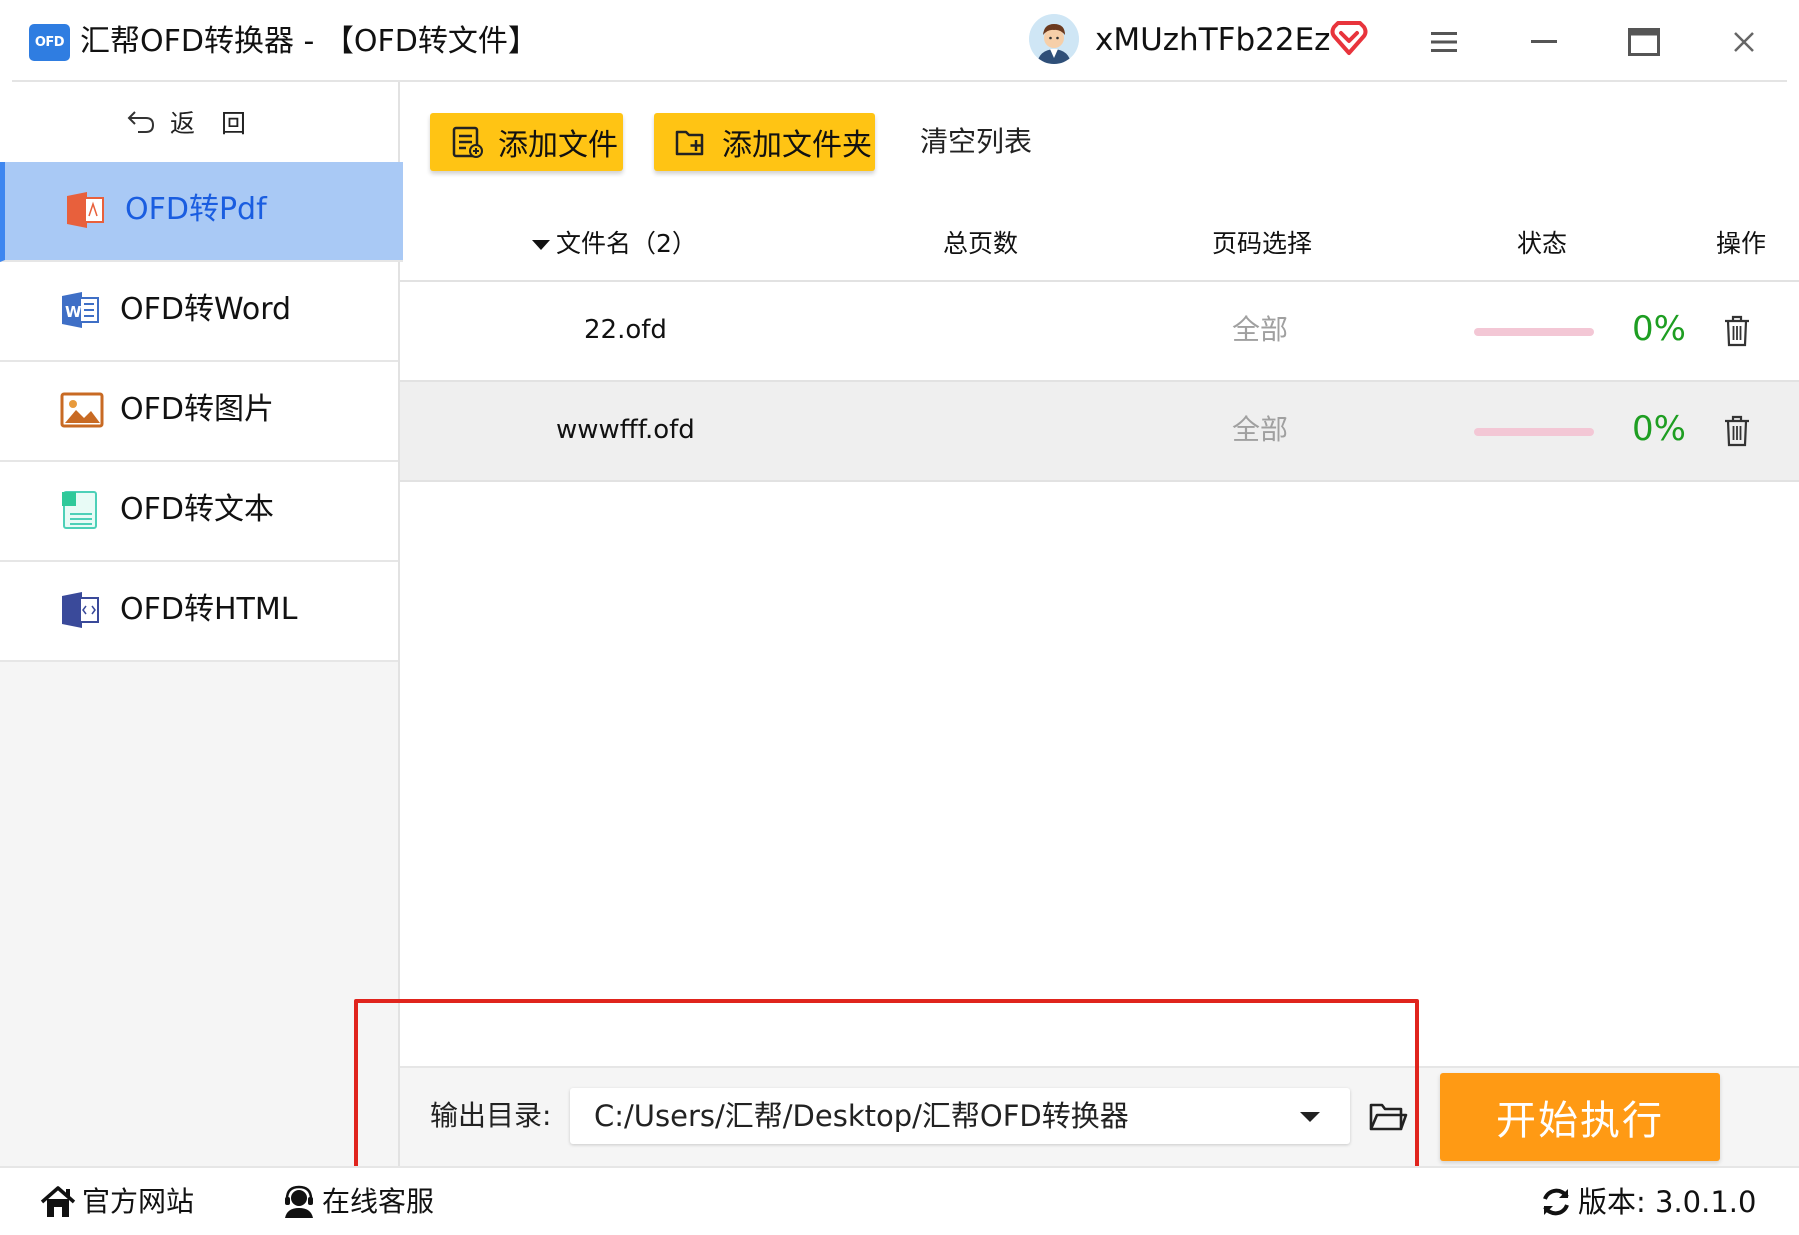  I want to click on output-dir-label: 输出目录:, so click(491, 1115).